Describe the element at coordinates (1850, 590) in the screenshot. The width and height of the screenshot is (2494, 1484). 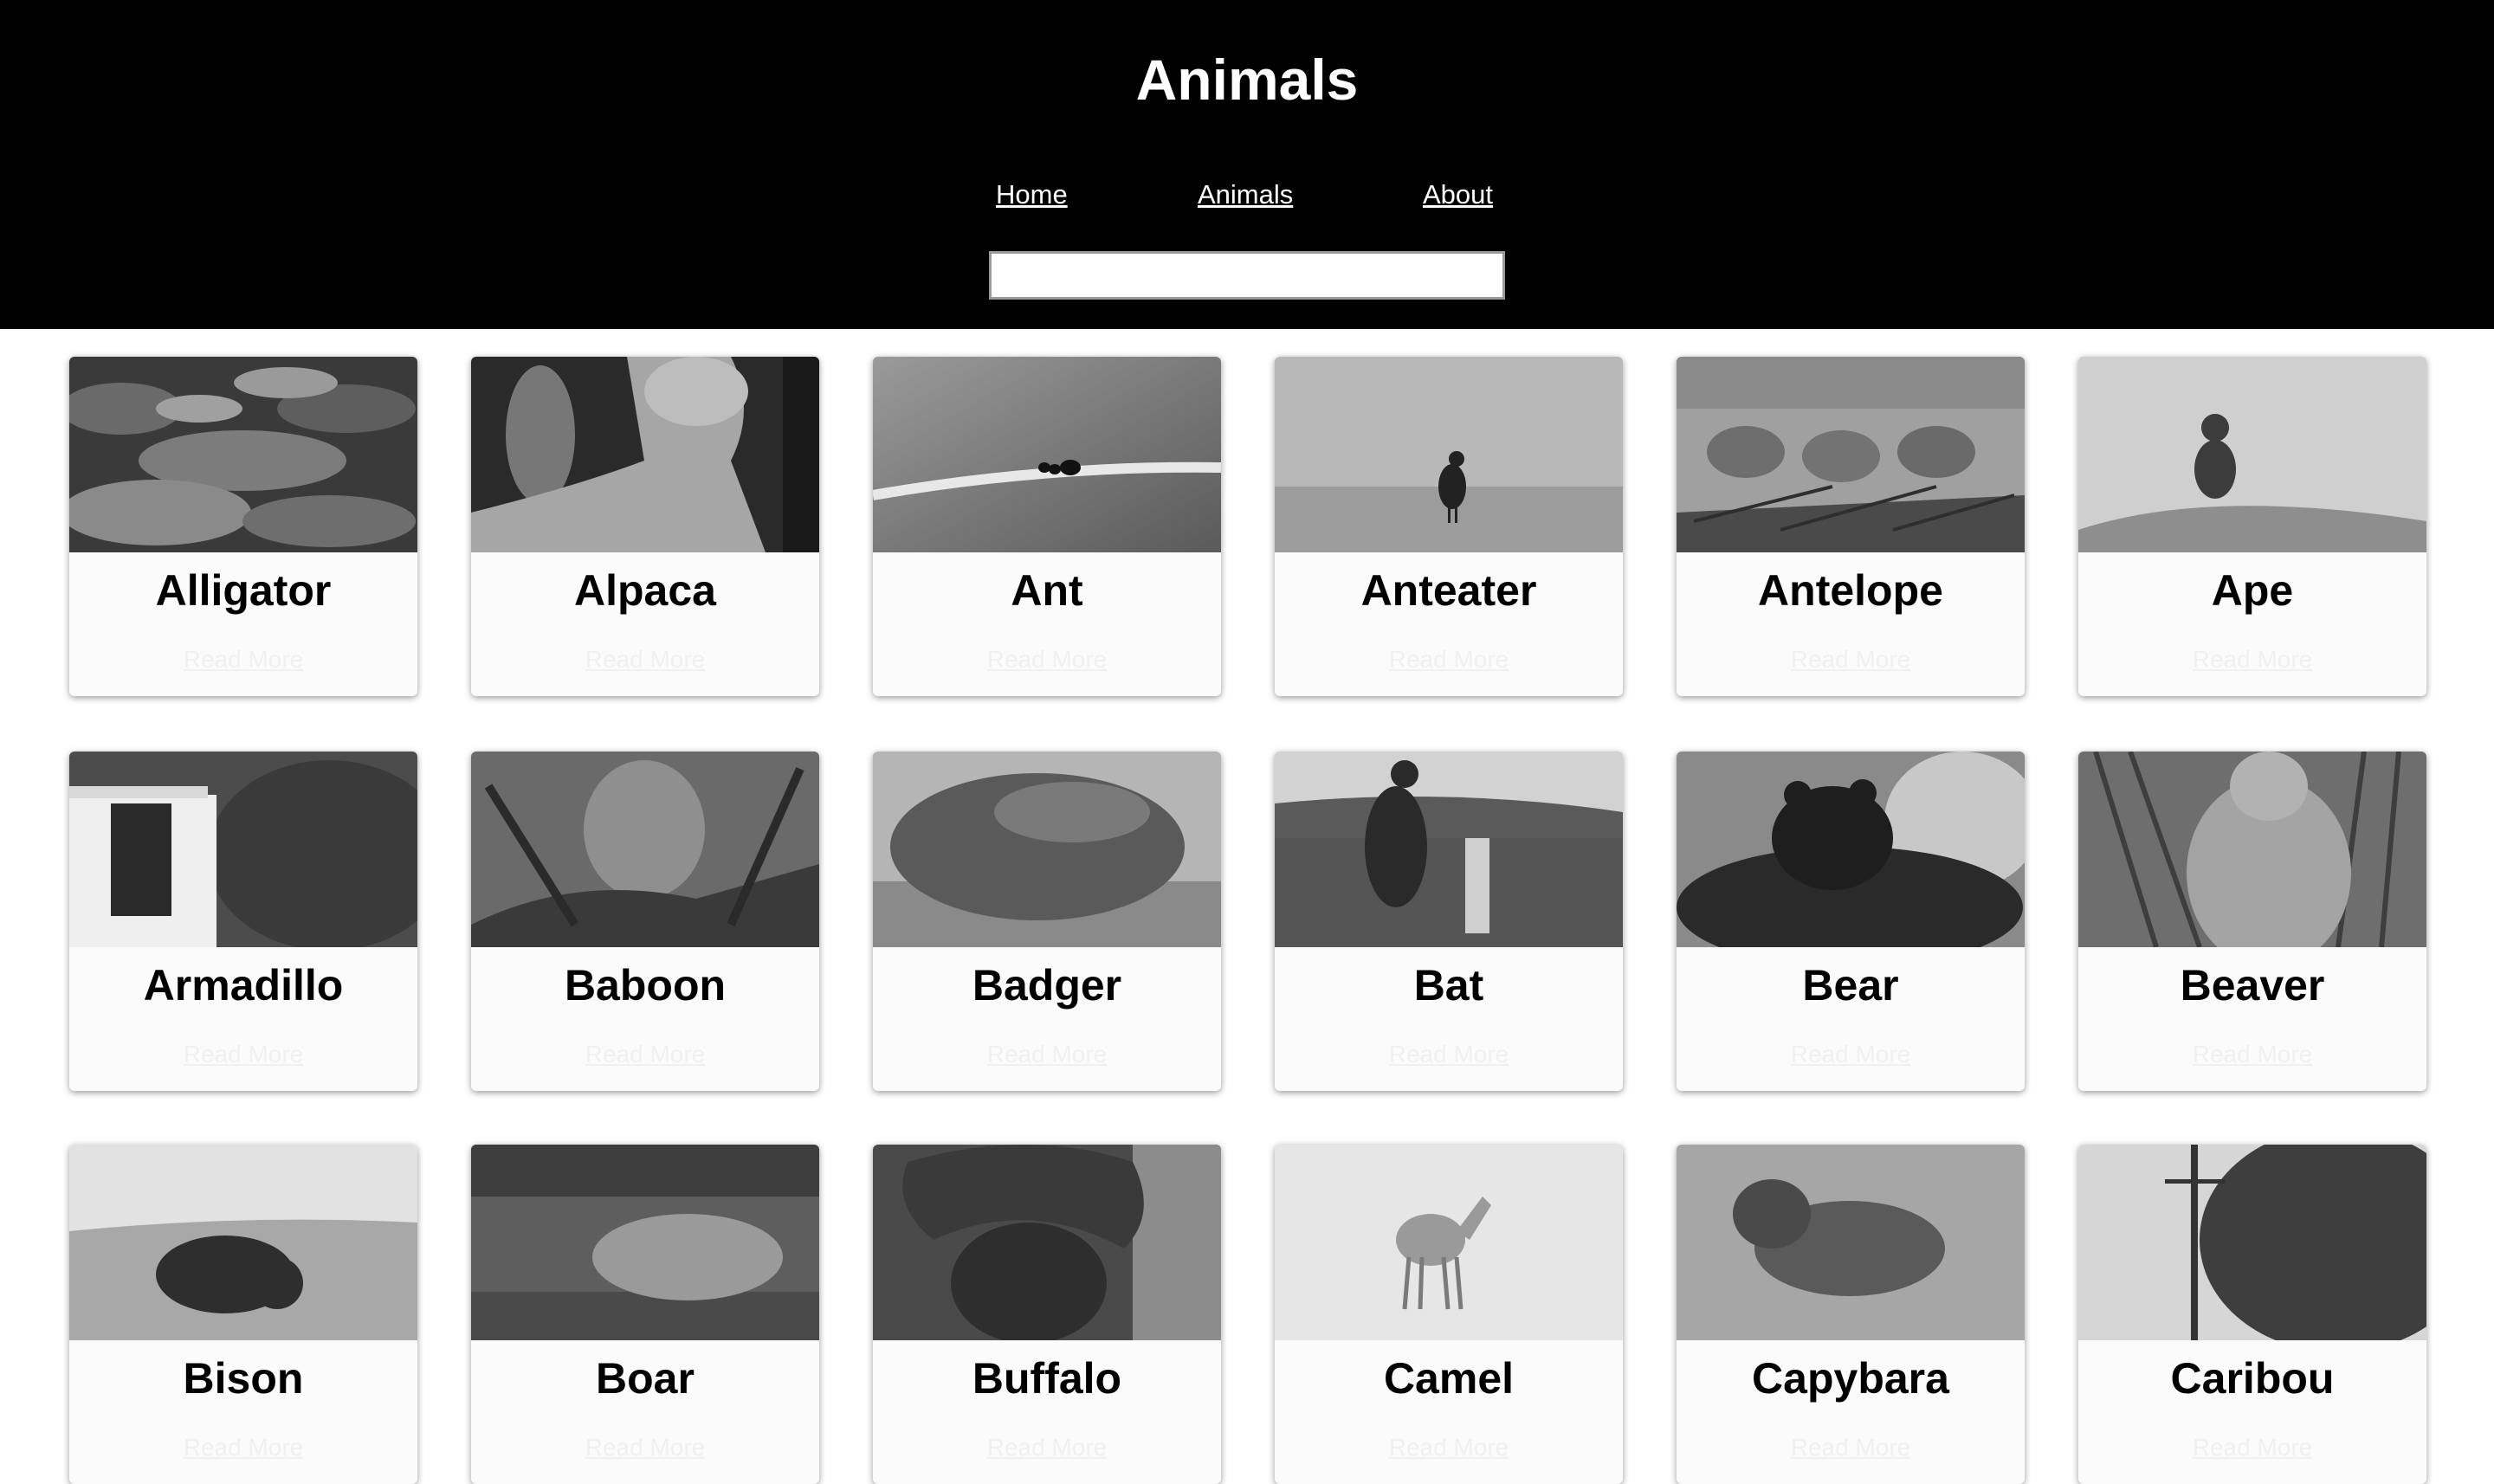
I see `card-title: Antelope` at that location.